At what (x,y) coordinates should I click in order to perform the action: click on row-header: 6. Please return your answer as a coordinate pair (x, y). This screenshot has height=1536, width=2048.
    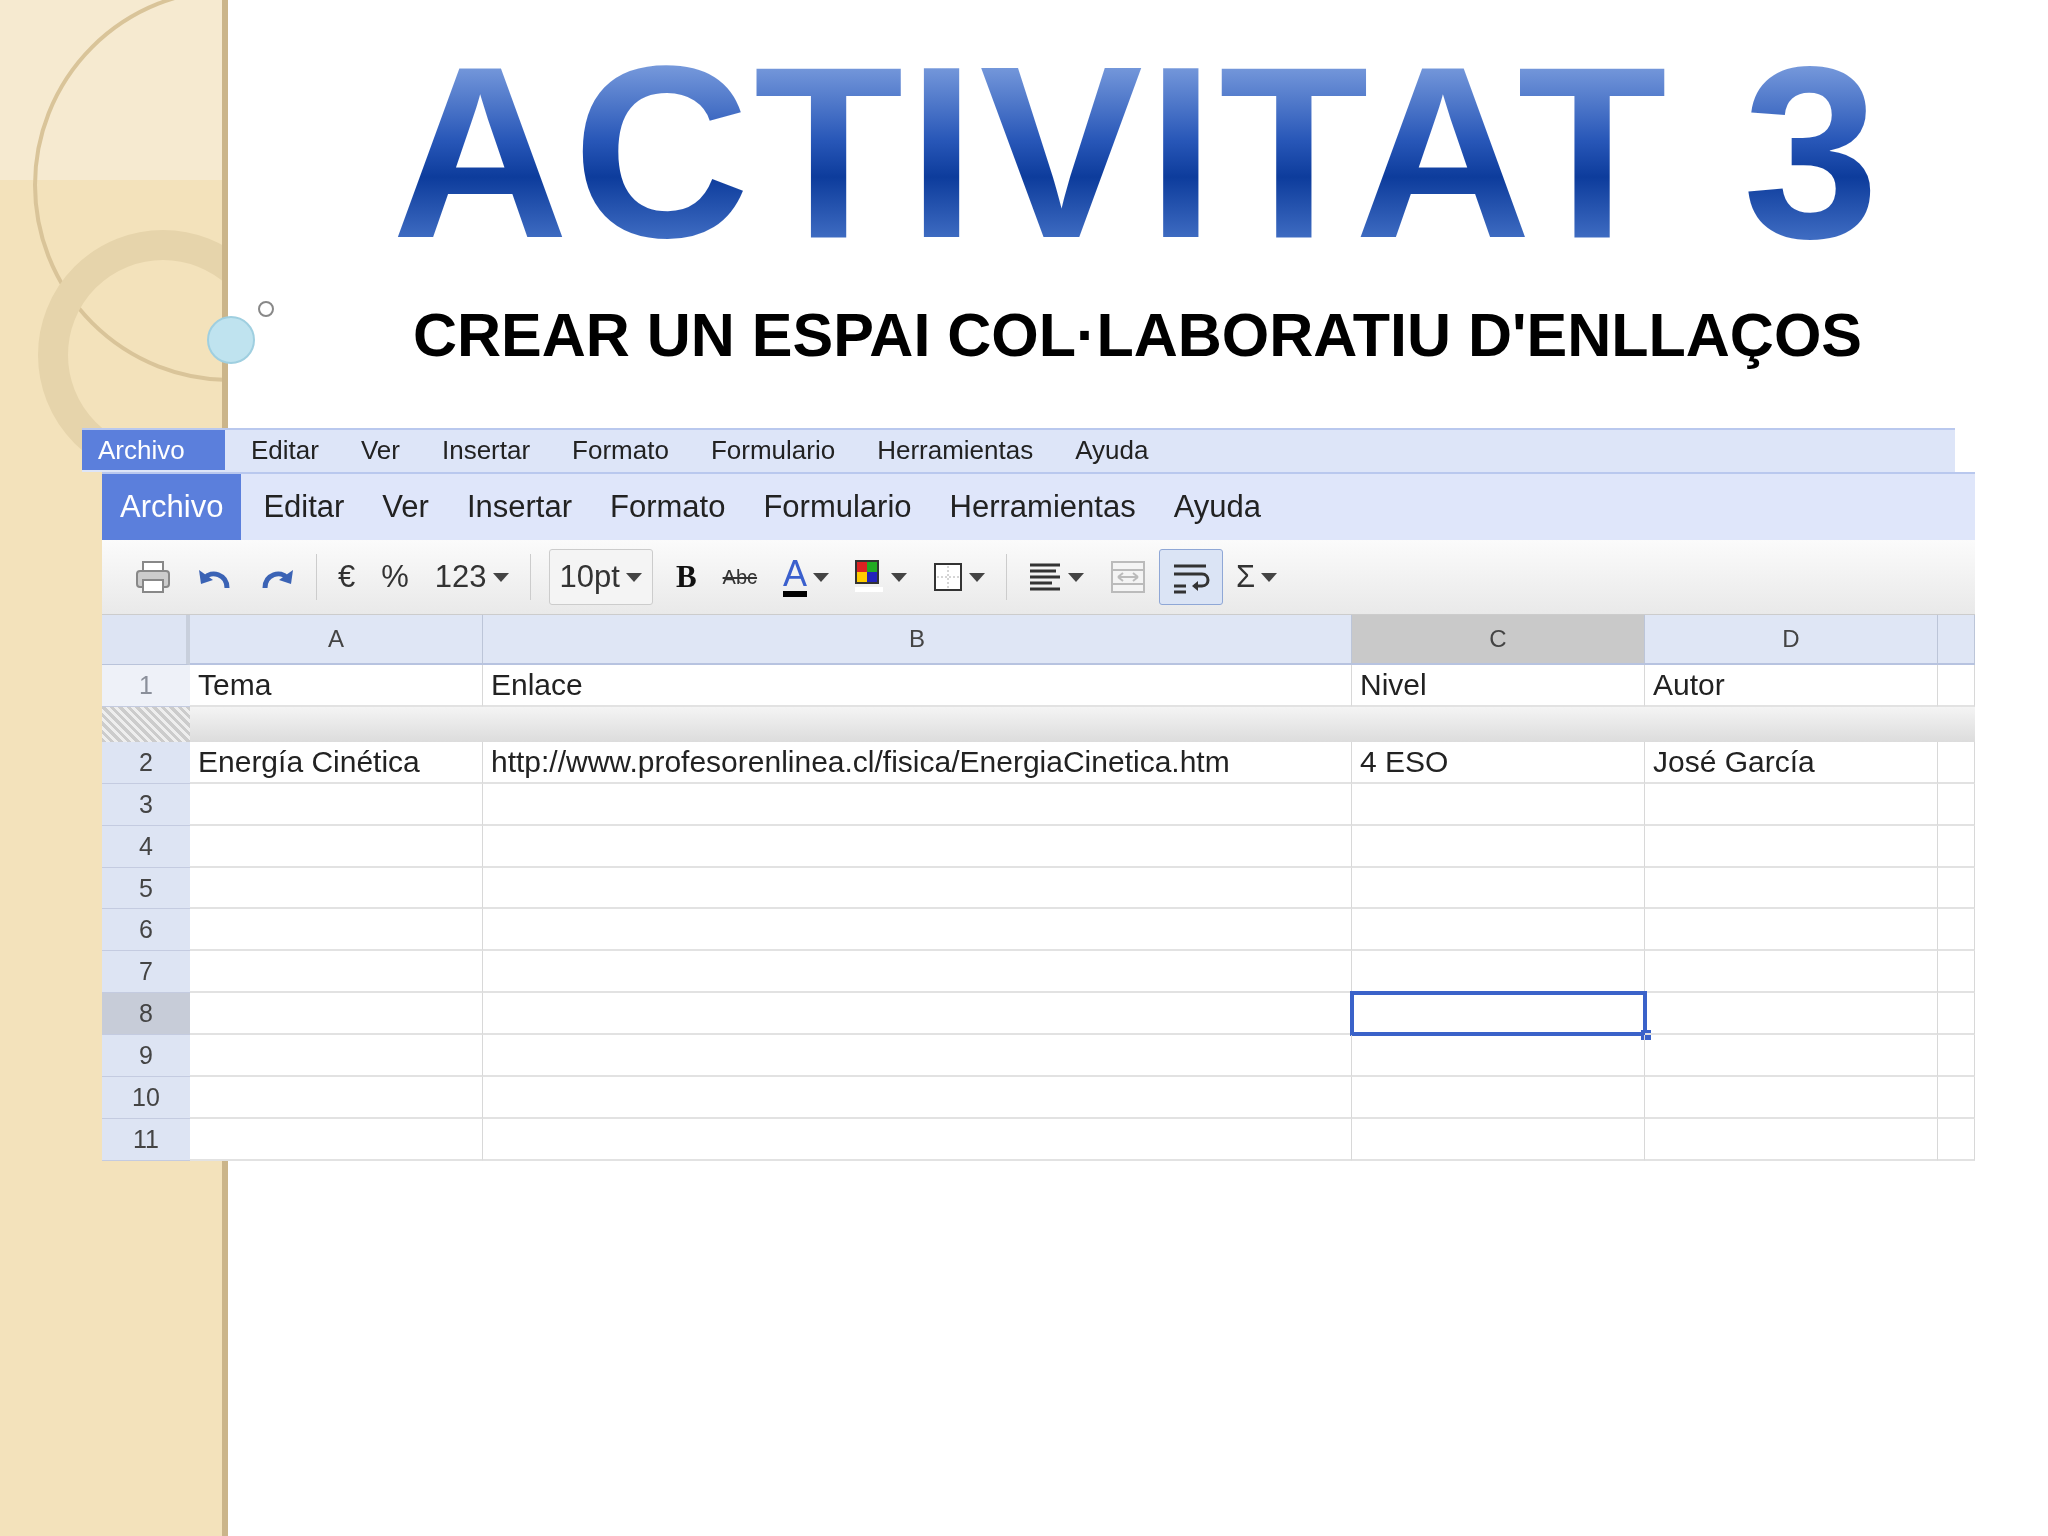
    Looking at the image, I should click on (146, 930).